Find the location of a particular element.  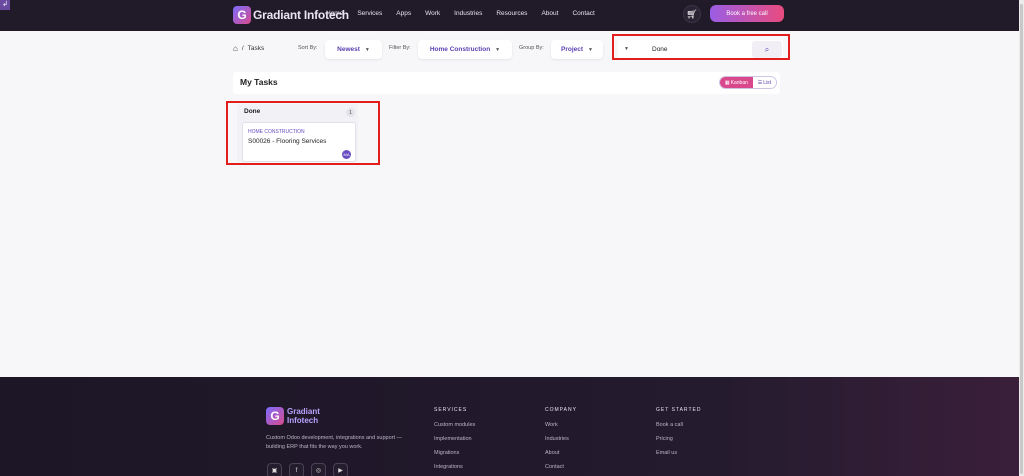

breadcrumb: ⌂ / Tasks is located at coordinates (248, 48).